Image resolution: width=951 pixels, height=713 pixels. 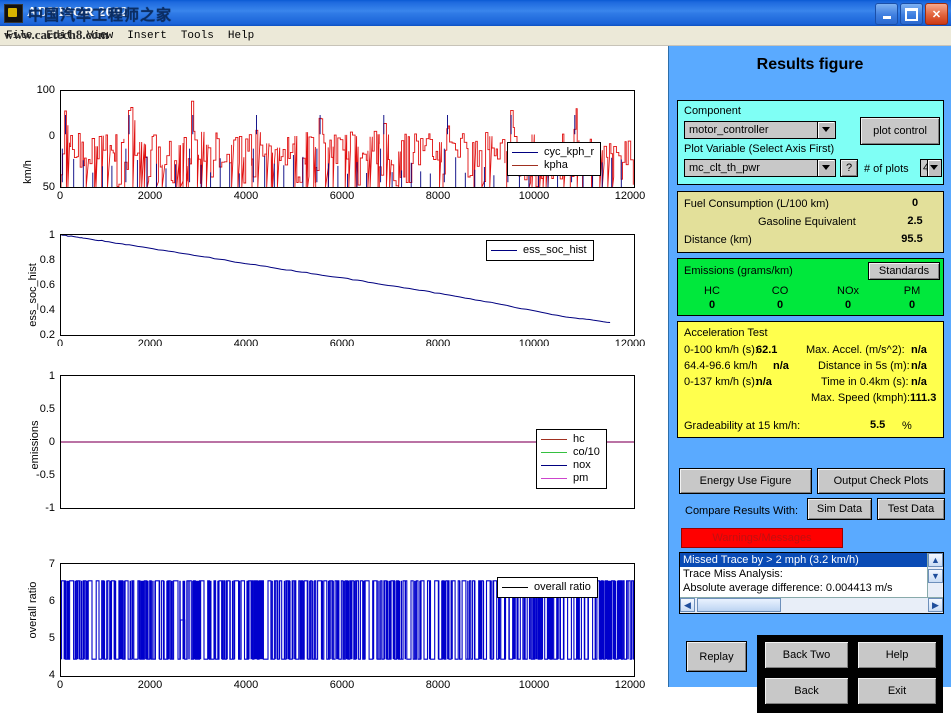 I want to click on time-04km-label: Time in 0.4km (s):, so click(x=865, y=382).